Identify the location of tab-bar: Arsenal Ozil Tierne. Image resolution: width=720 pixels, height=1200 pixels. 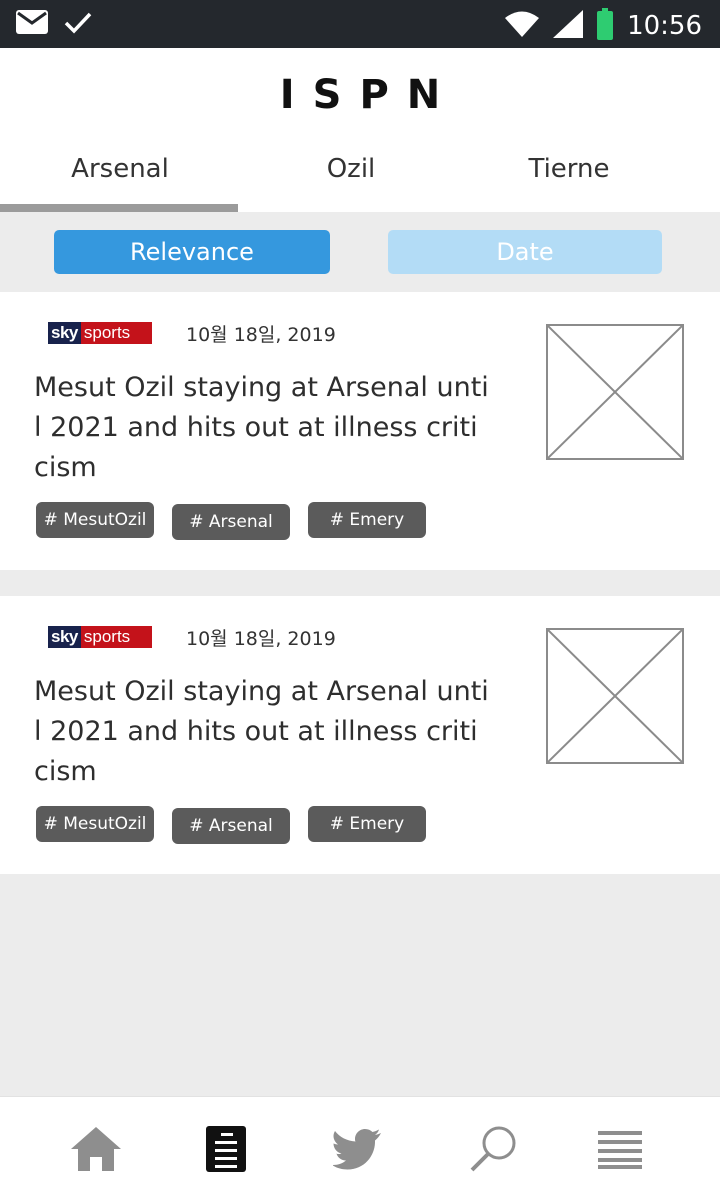
(360, 176).